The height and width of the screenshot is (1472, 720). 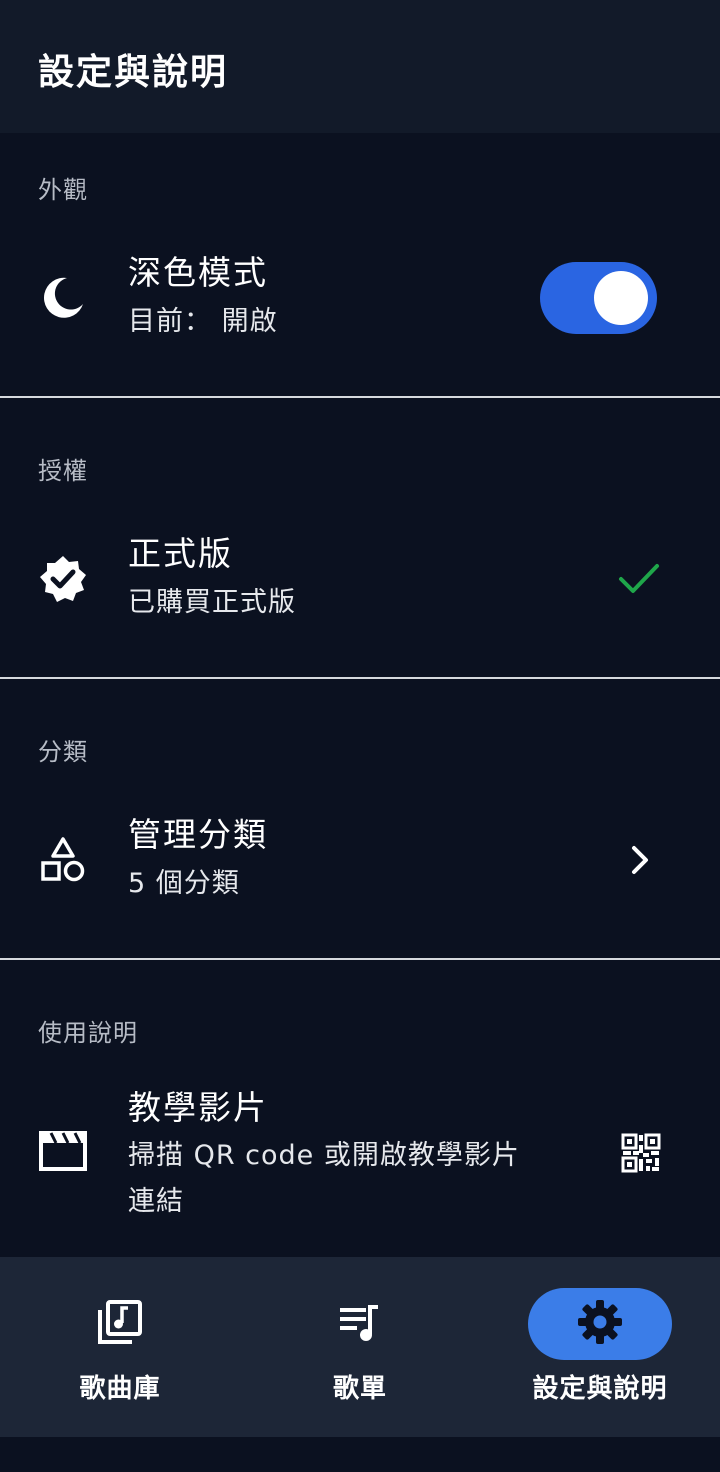 I want to click on tutorial-row: 教學影片 掃描 QR code 或開啟教學影片 連結, so click(x=360, y=1161).